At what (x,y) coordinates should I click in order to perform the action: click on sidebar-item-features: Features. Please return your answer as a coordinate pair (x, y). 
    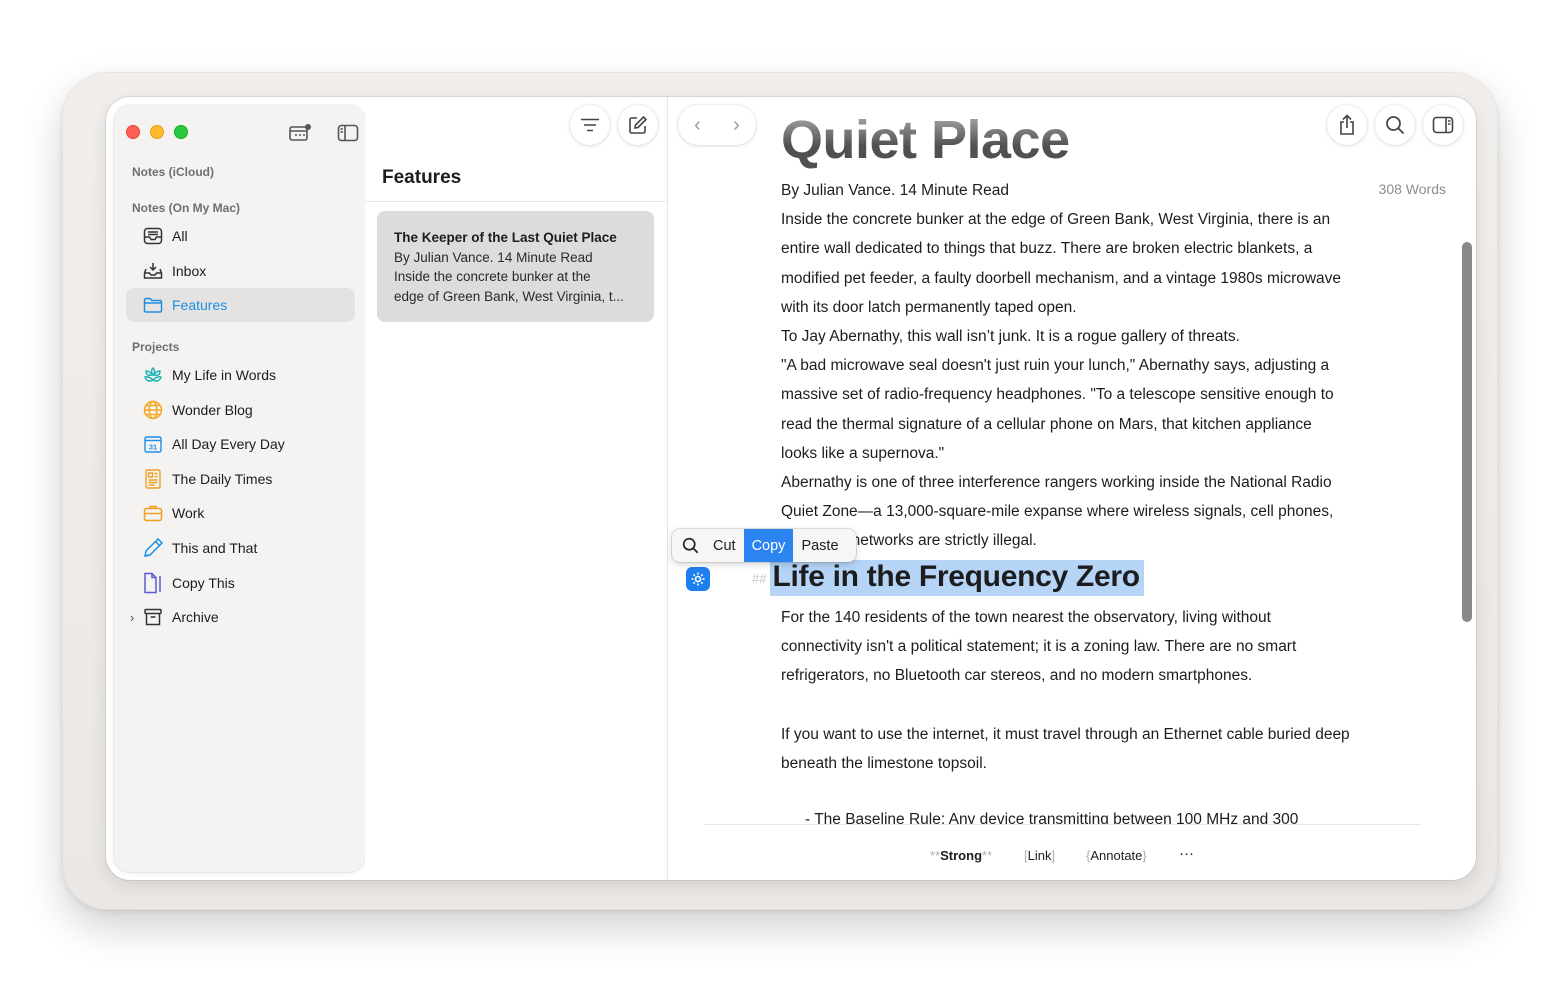
    Looking at the image, I should click on (240, 305).